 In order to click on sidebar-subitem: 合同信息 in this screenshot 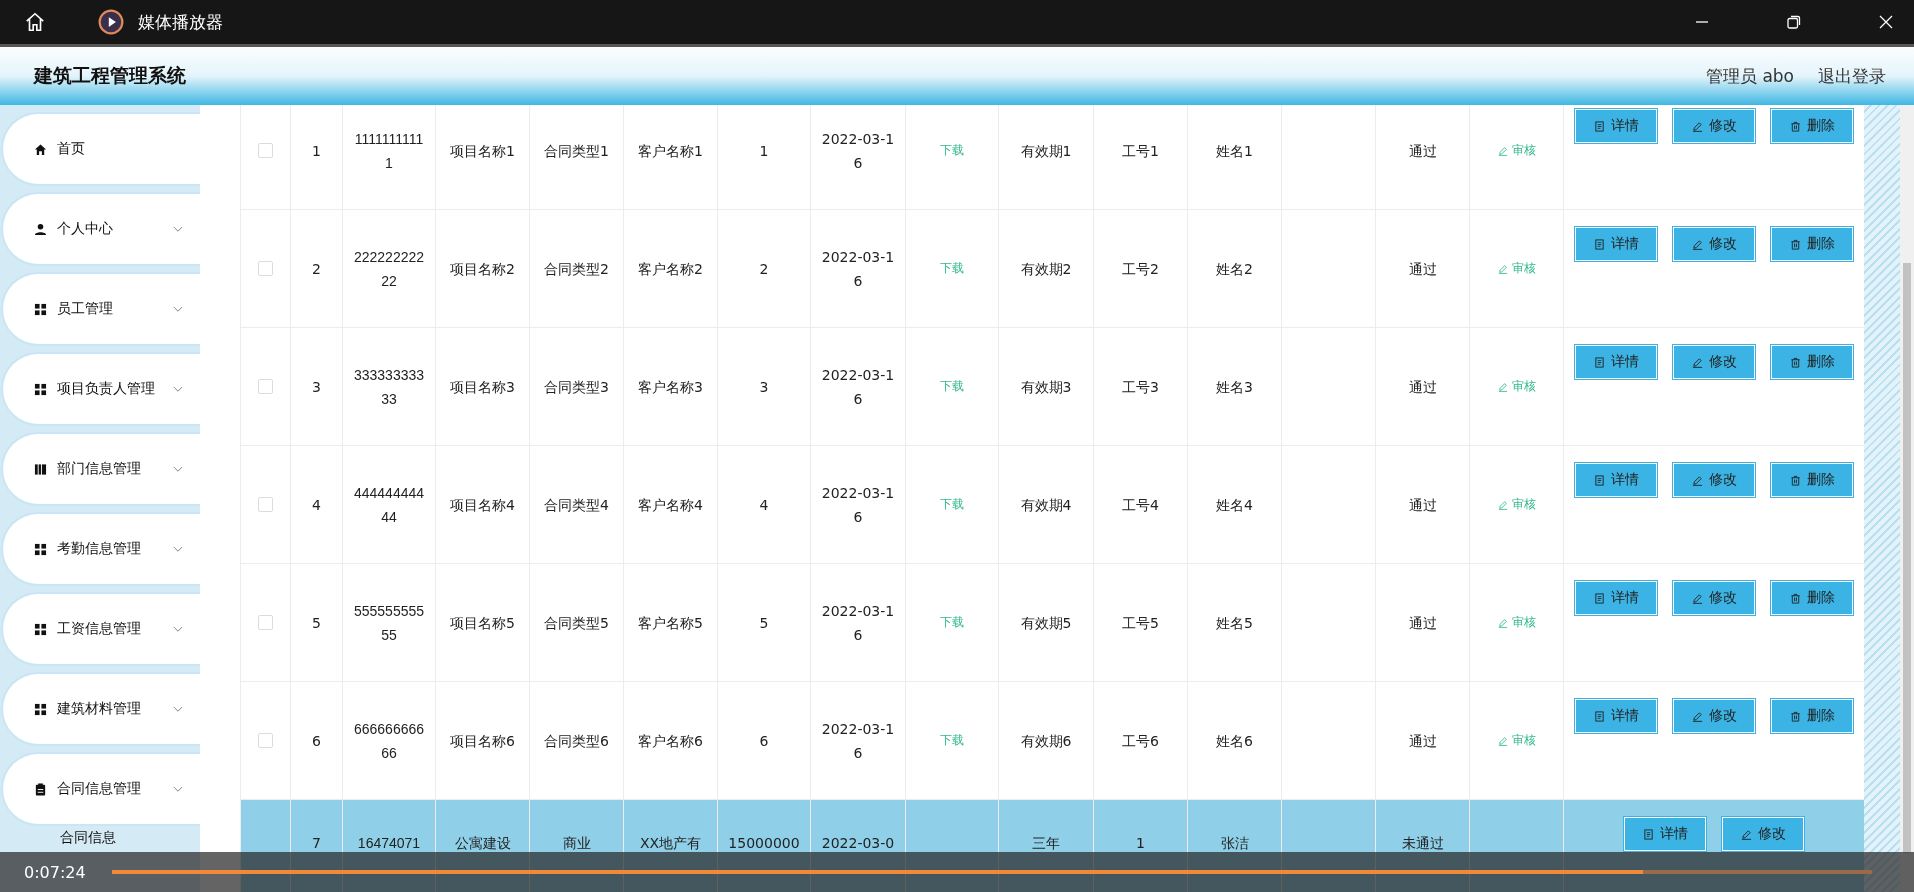, I will do `click(100, 838)`.